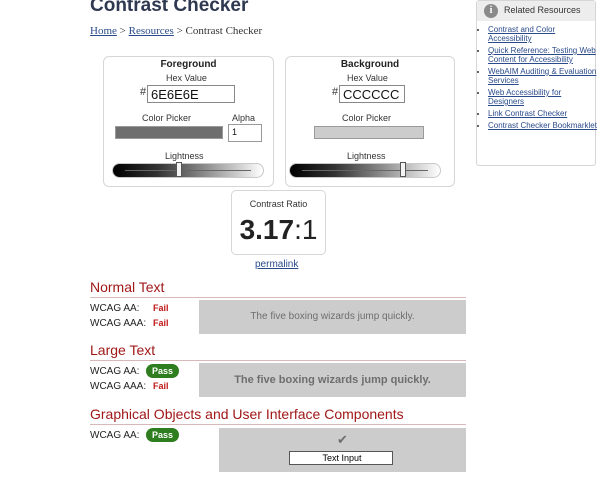  What do you see at coordinates (118, 386) in the screenshot?
I see `large-text-aaa-label: WCAG AAA:` at bounding box center [118, 386].